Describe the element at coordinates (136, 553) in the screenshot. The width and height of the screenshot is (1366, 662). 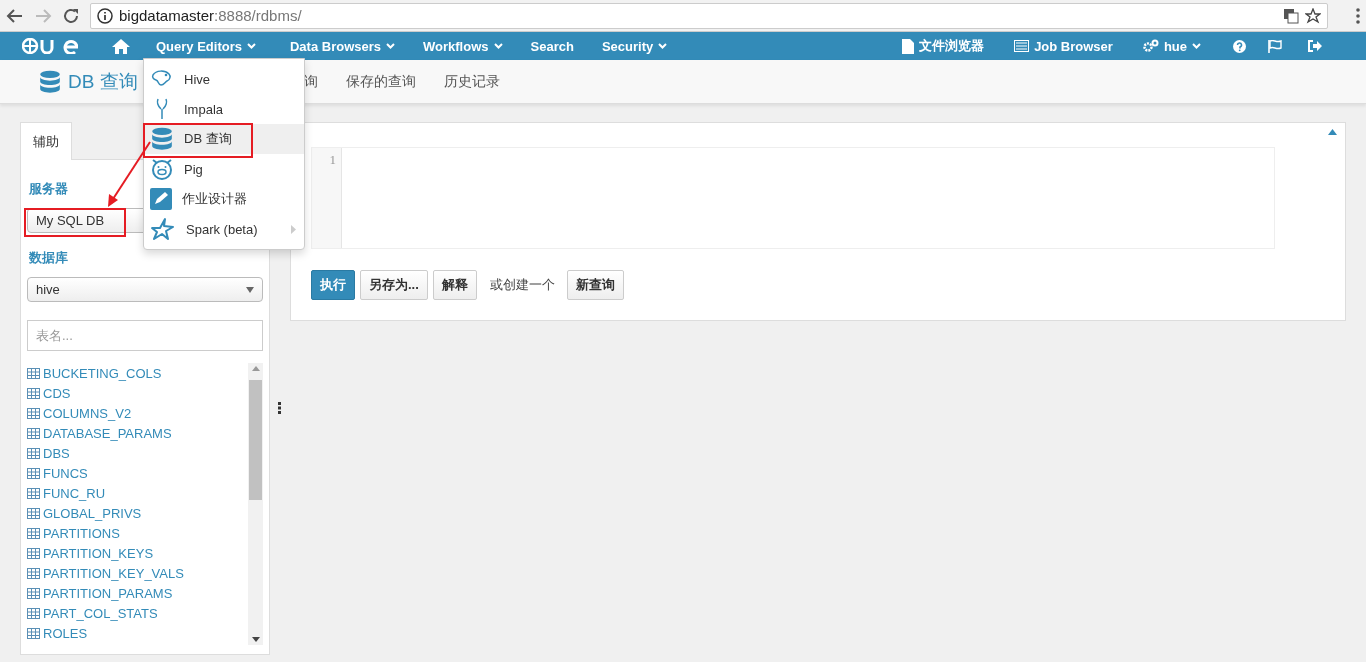
I see `table-list-item: PARTITION_KEYS` at that location.